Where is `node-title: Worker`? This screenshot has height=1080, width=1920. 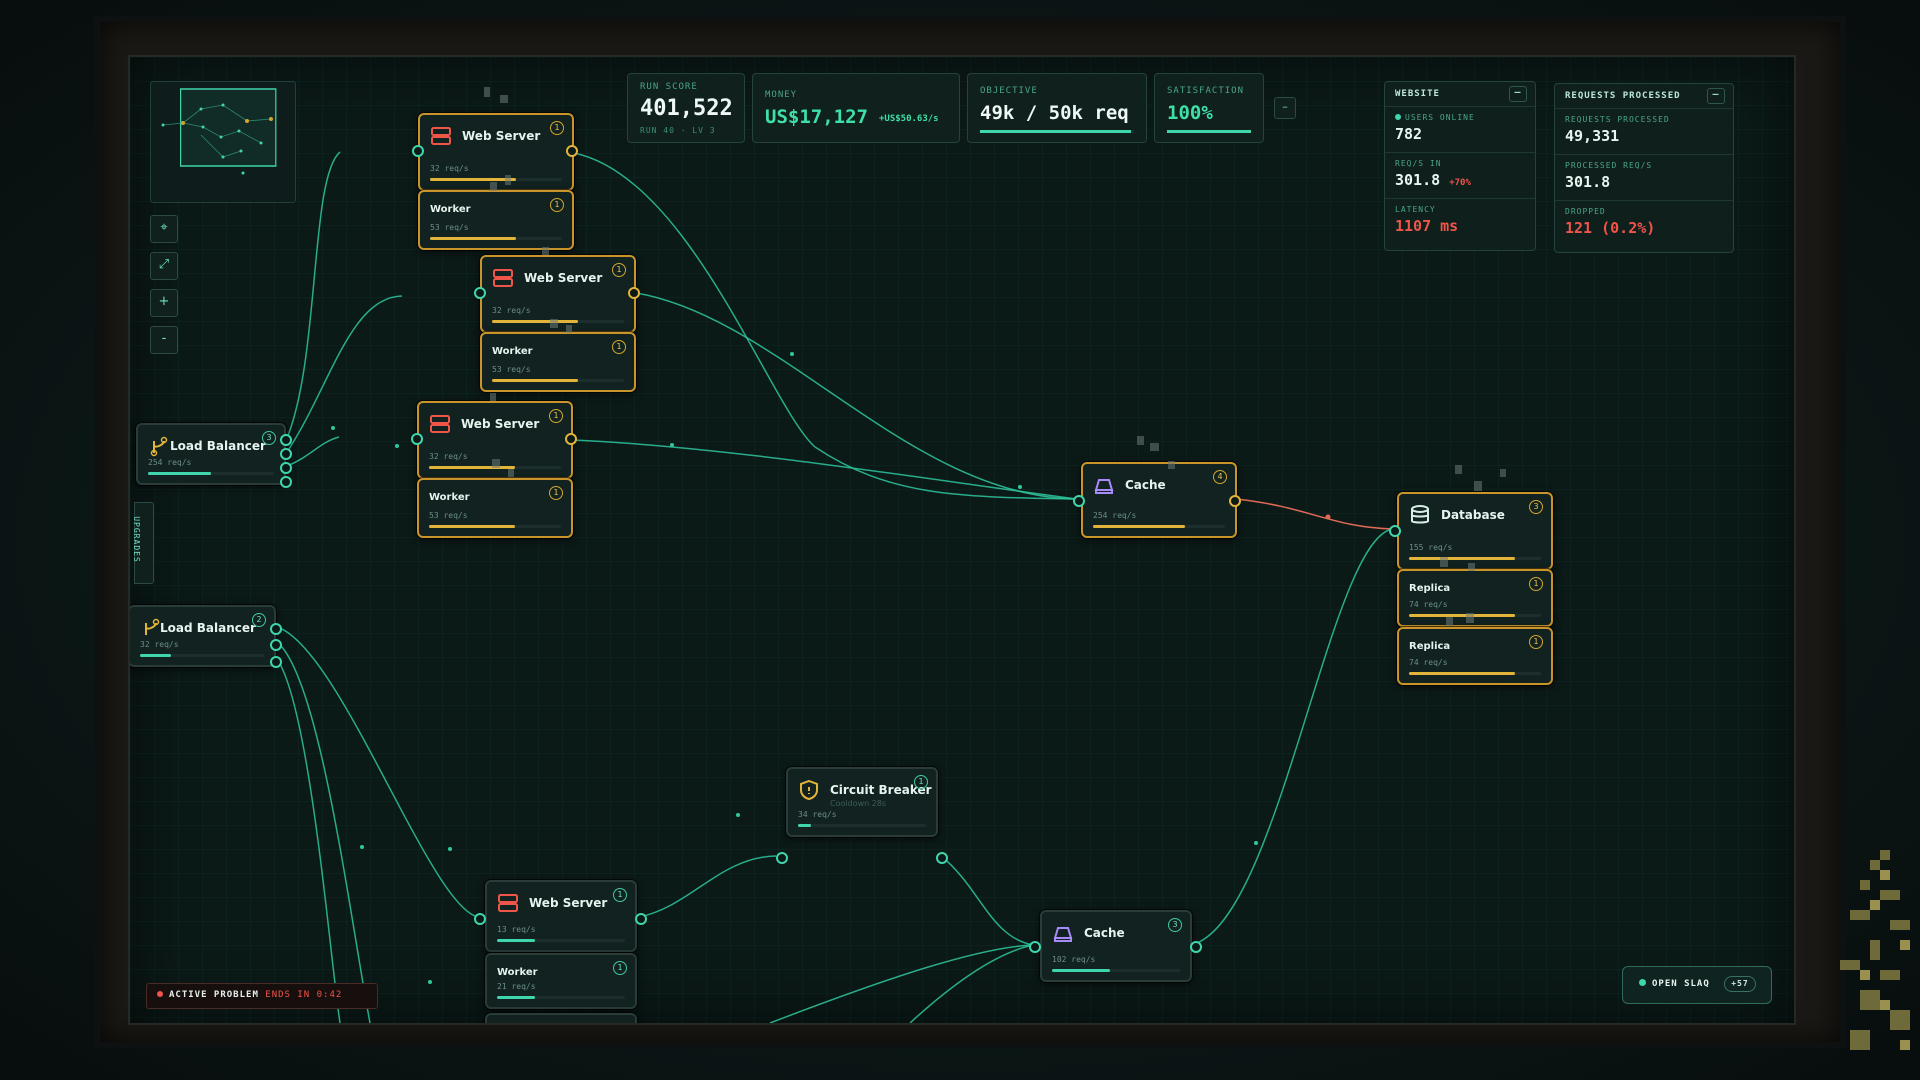 node-title: Worker is located at coordinates (450, 209).